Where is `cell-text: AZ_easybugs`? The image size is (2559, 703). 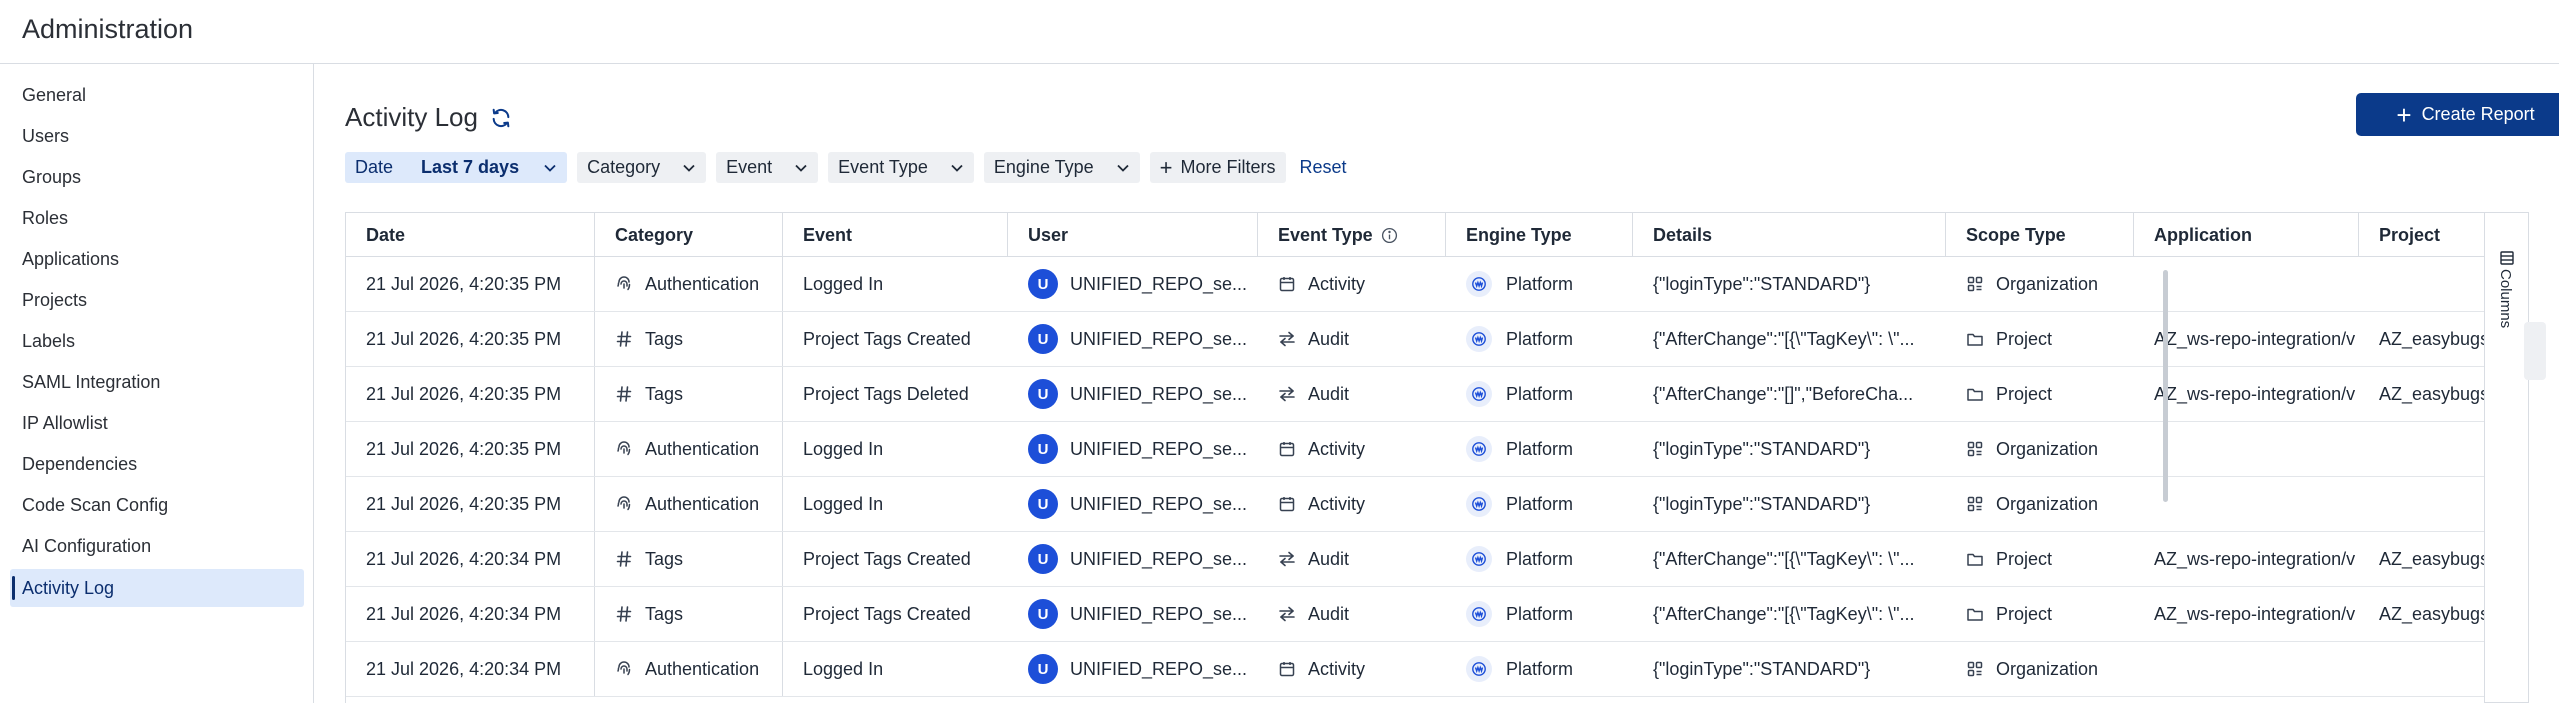
cell-text: AZ_easybugs is located at coordinates (2432, 613).